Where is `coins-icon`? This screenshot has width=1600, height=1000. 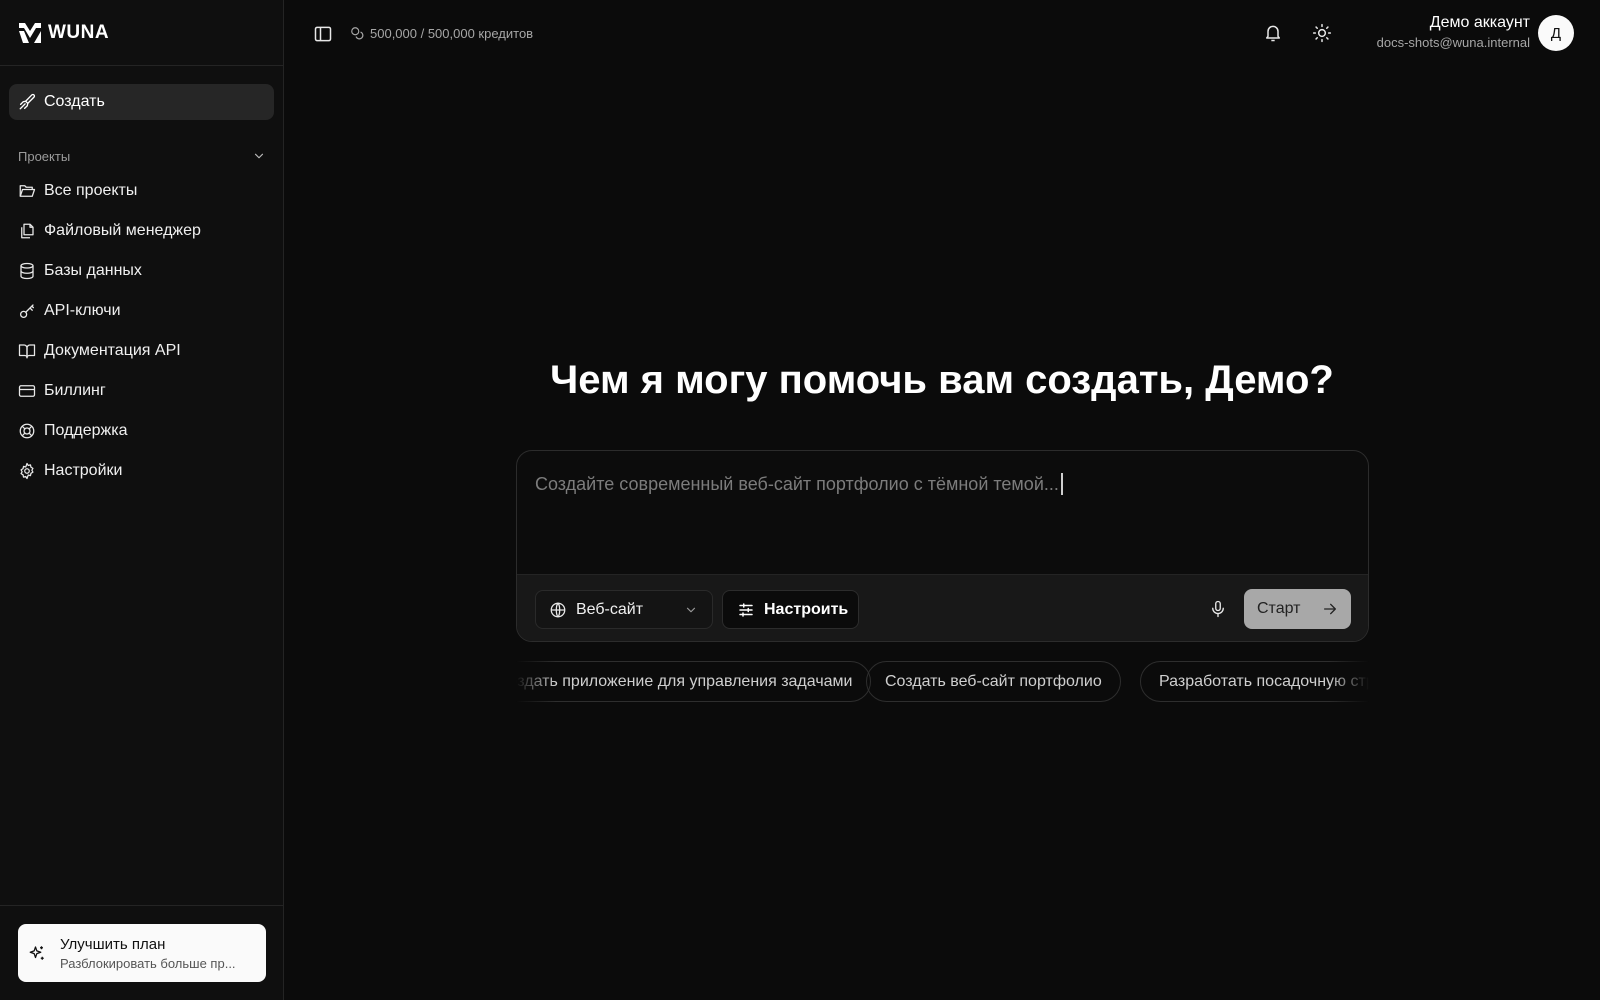 coins-icon is located at coordinates (357, 33).